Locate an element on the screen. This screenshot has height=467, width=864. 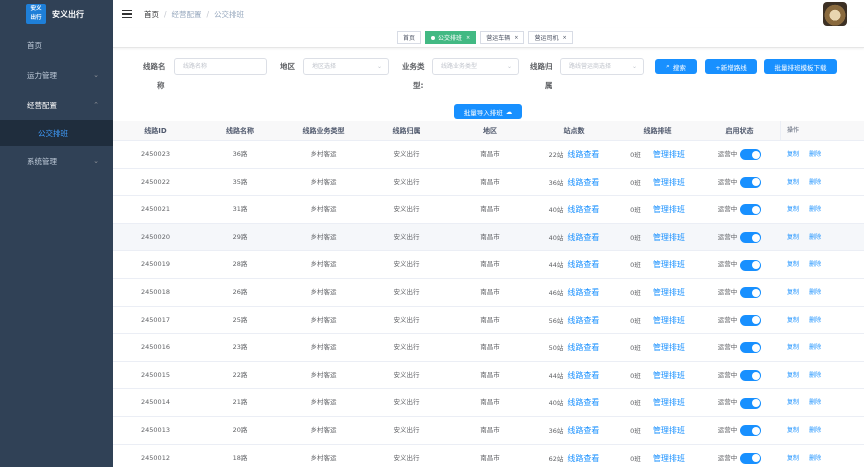
col-route-type: 线路业务类型 is located at coordinates (323, 131).